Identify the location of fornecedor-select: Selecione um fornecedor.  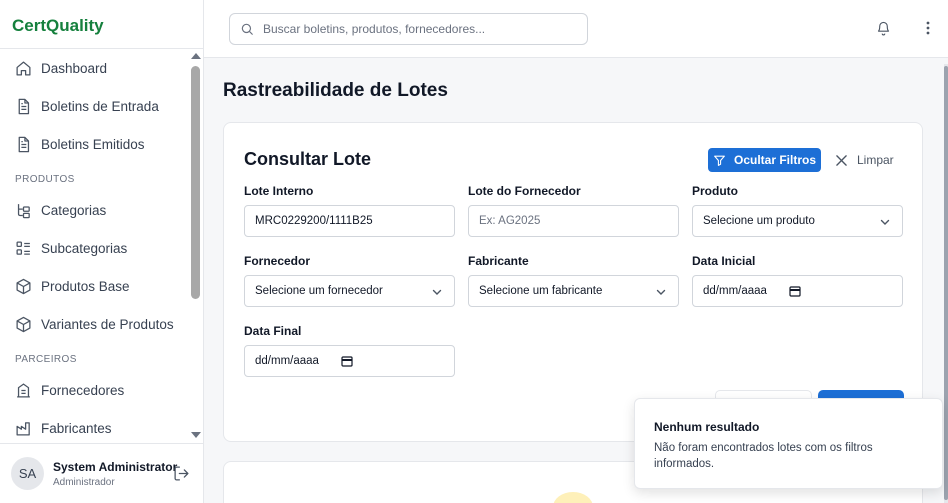
(349, 291).